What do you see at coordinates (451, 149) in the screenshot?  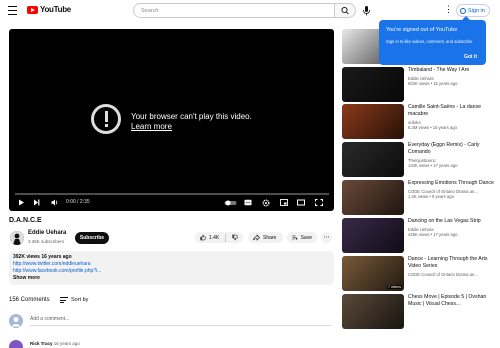 I see `recommended-title: Everyday (Eggo Remix) - Carly Comando` at bounding box center [451, 149].